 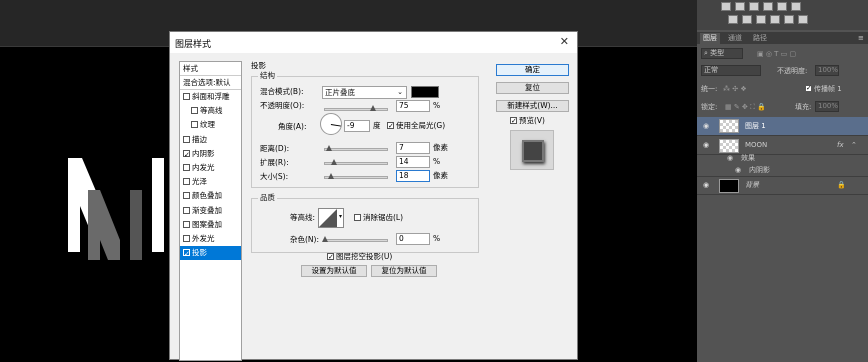 What do you see at coordinates (413, 176) in the screenshot?
I see `size-input: 18` at bounding box center [413, 176].